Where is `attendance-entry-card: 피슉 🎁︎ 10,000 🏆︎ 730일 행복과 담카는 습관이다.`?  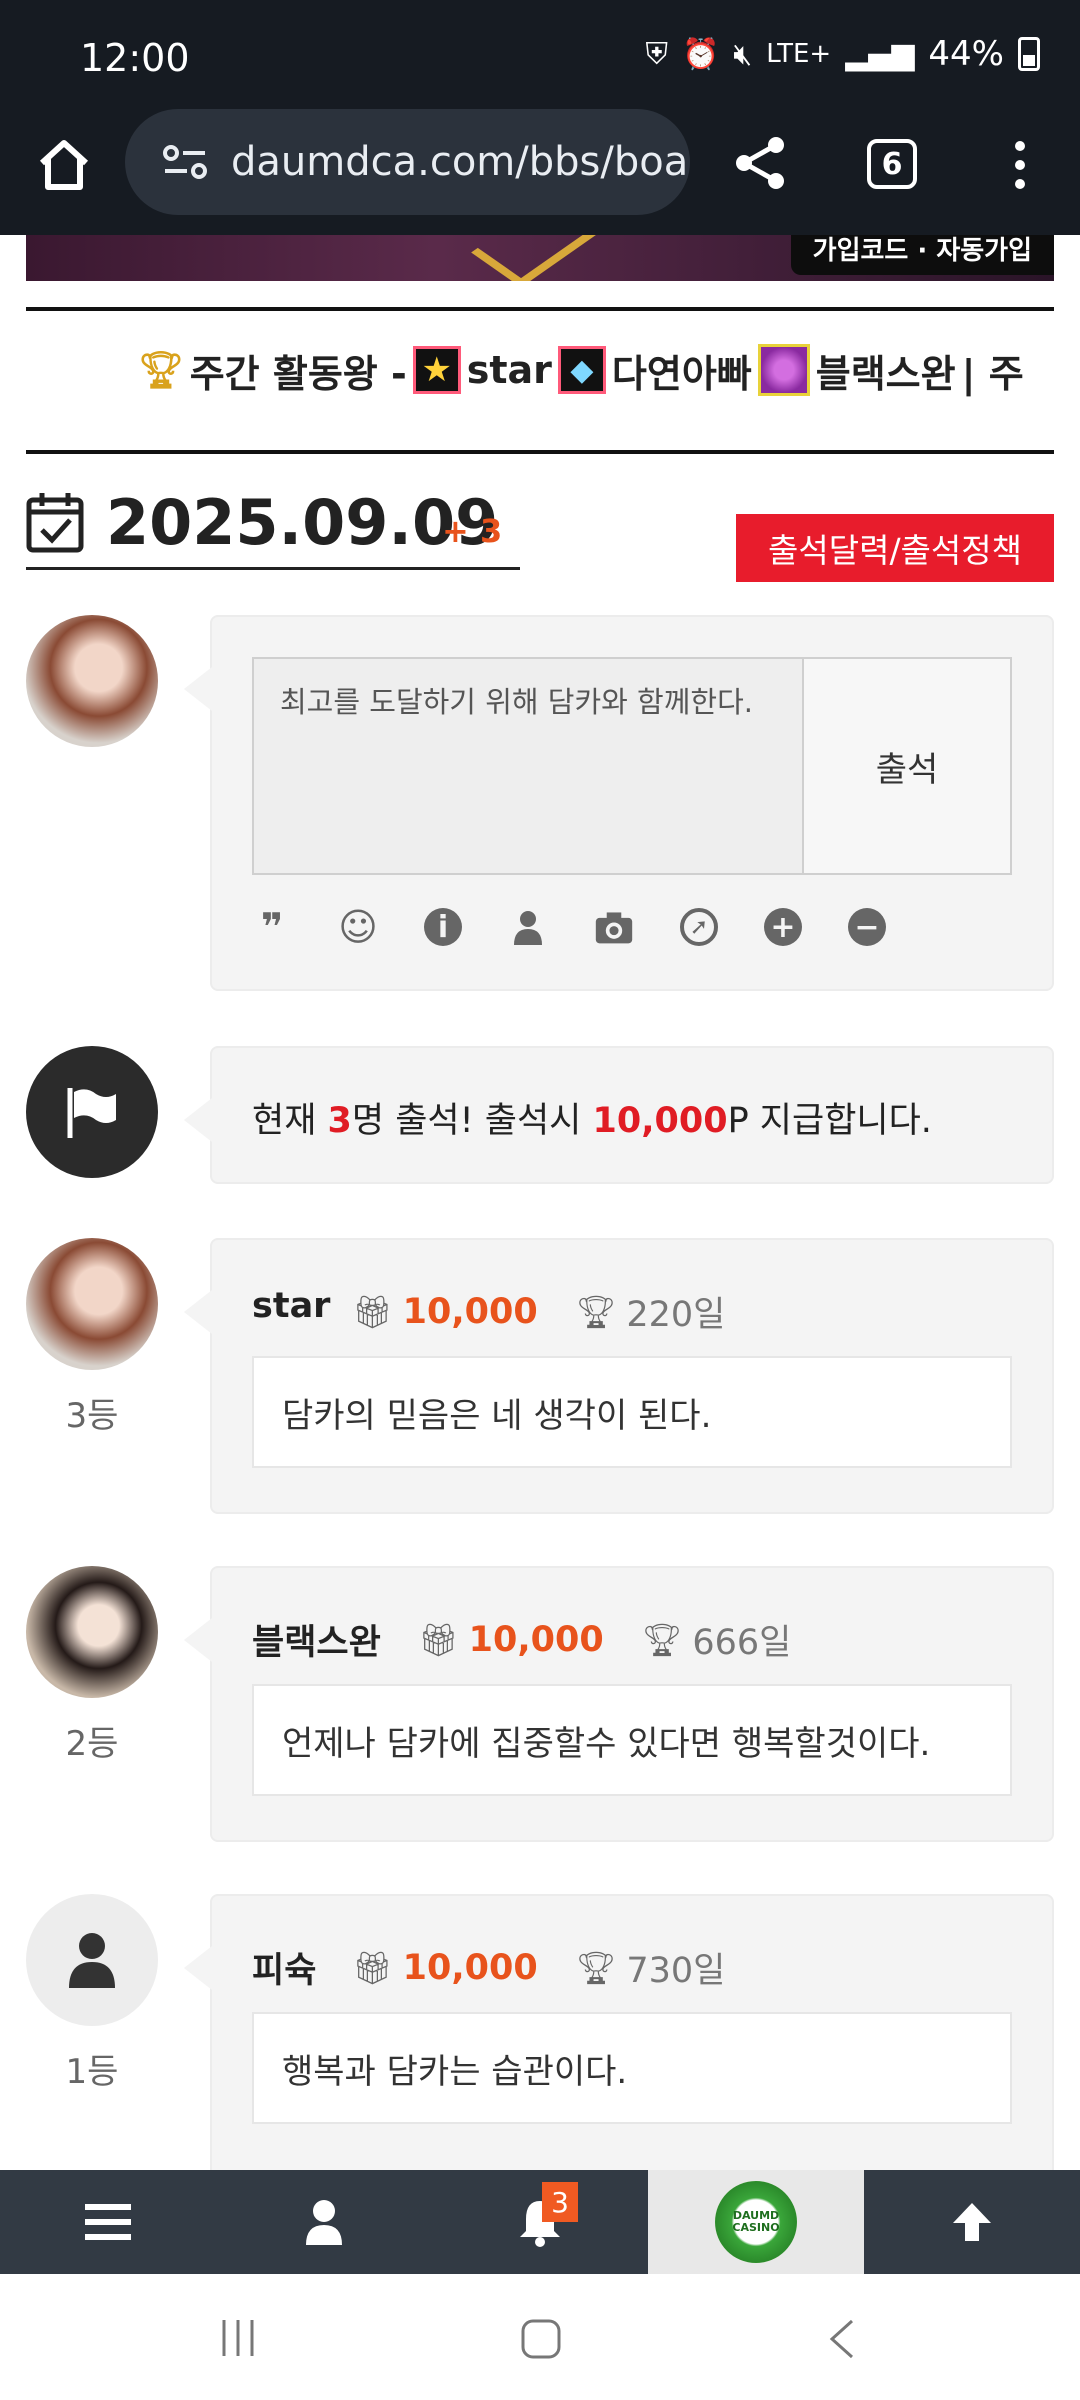 attendance-entry-card: 피슉 🎁︎ 10,000 🏆︎ 730일 행복과 담카는 습관이다. is located at coordinates (619, 2039).